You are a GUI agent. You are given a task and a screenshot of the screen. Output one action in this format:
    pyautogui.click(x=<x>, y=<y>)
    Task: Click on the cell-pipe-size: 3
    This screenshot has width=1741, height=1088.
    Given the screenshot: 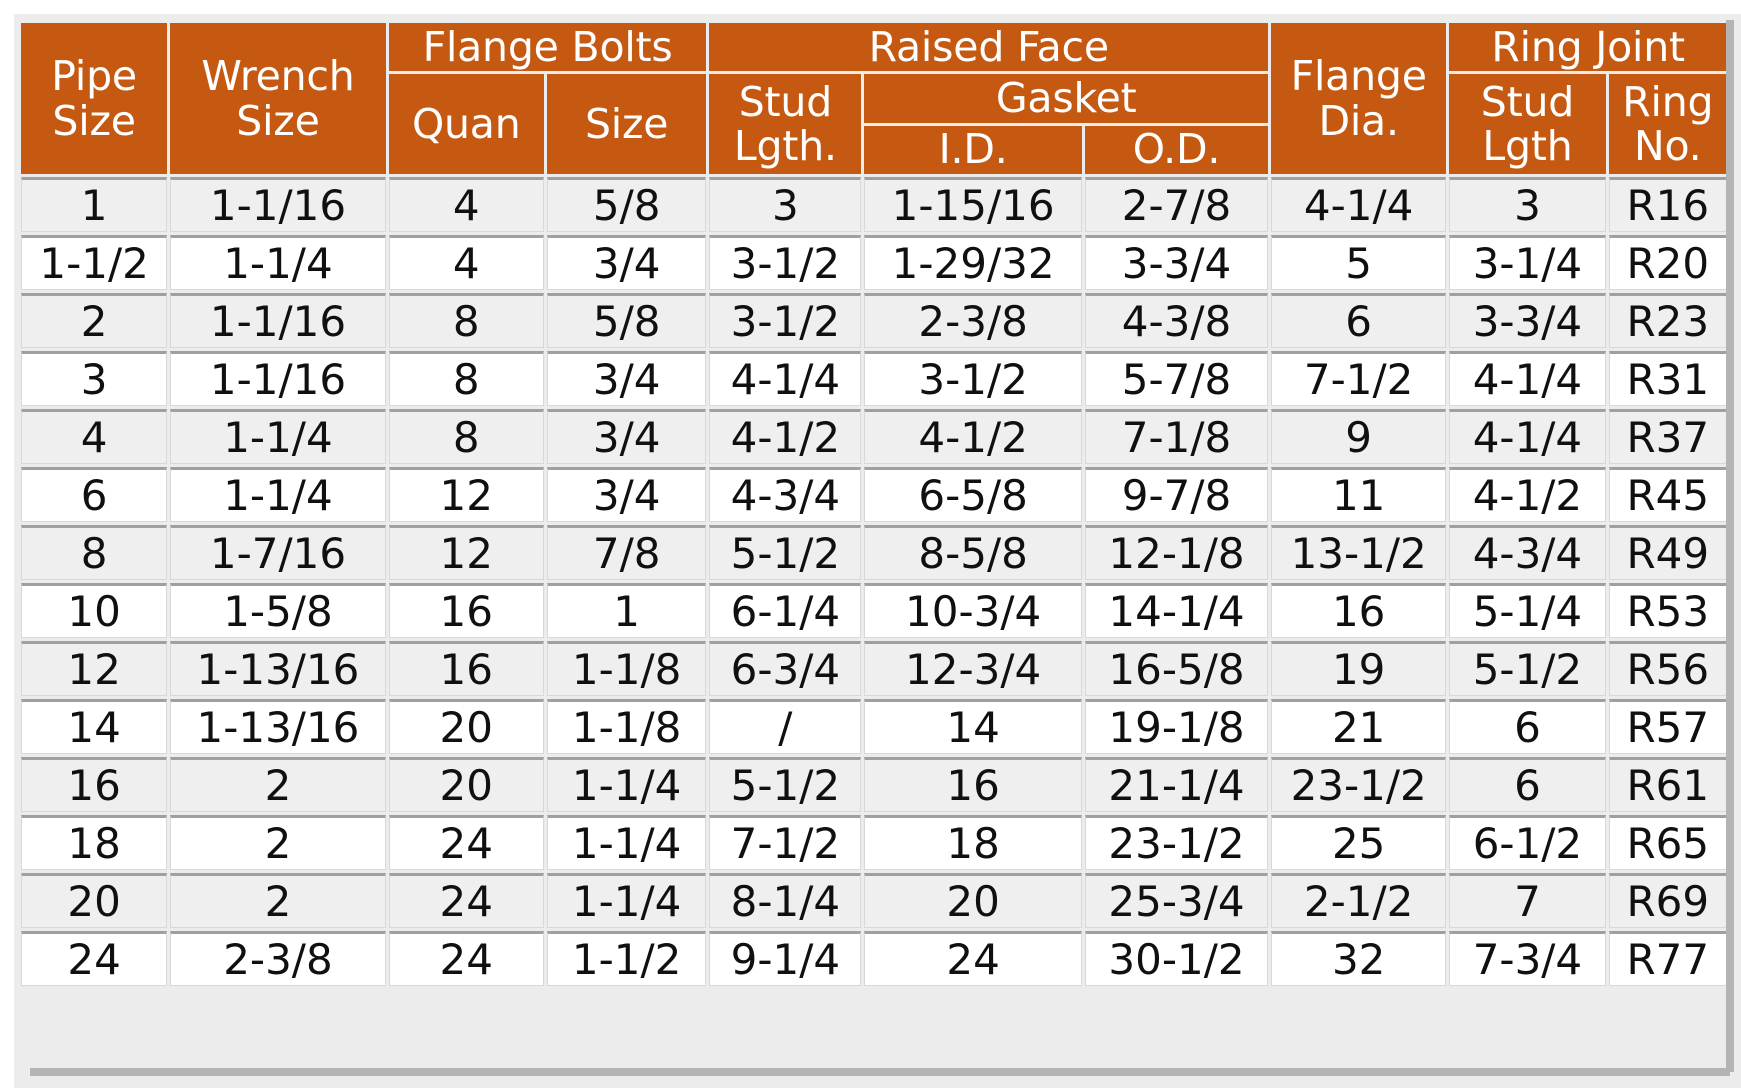 What is the action you would take?
    pyautogui.click(x=94, y=378)
    